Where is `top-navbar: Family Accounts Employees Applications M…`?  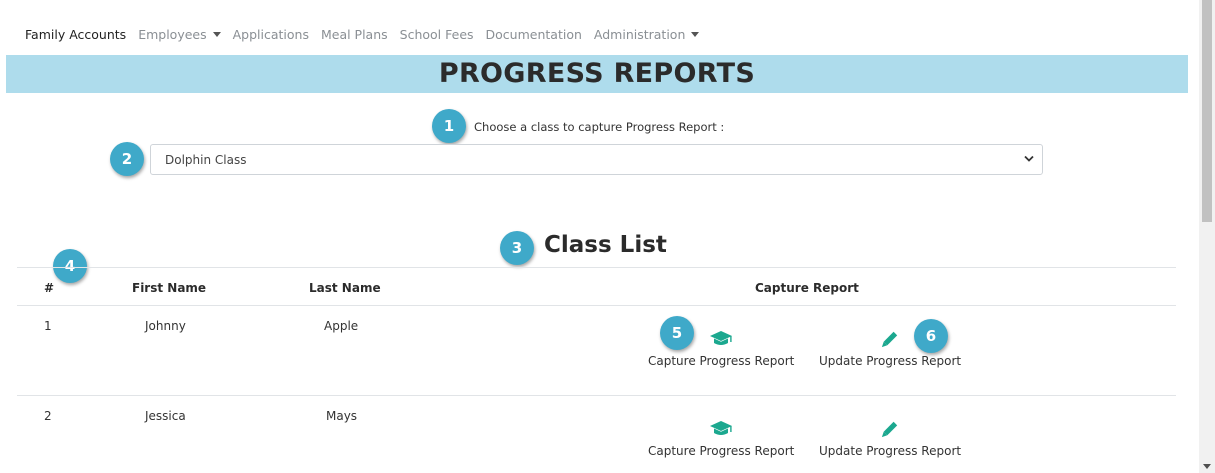
top-navbar: Family Accounts Employees Applications M… is located at coordinates (368, 34).